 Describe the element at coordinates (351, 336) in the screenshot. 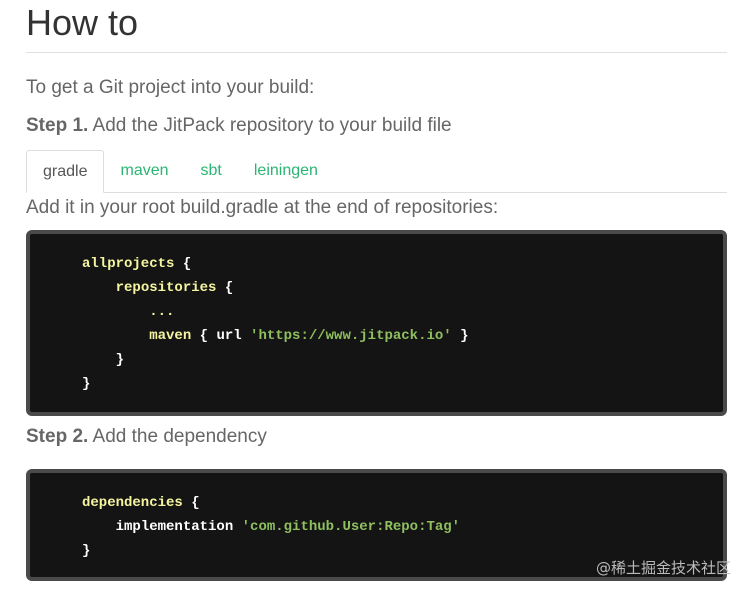

I see `code-string: 'https://www.jitpack.io'` at that location.